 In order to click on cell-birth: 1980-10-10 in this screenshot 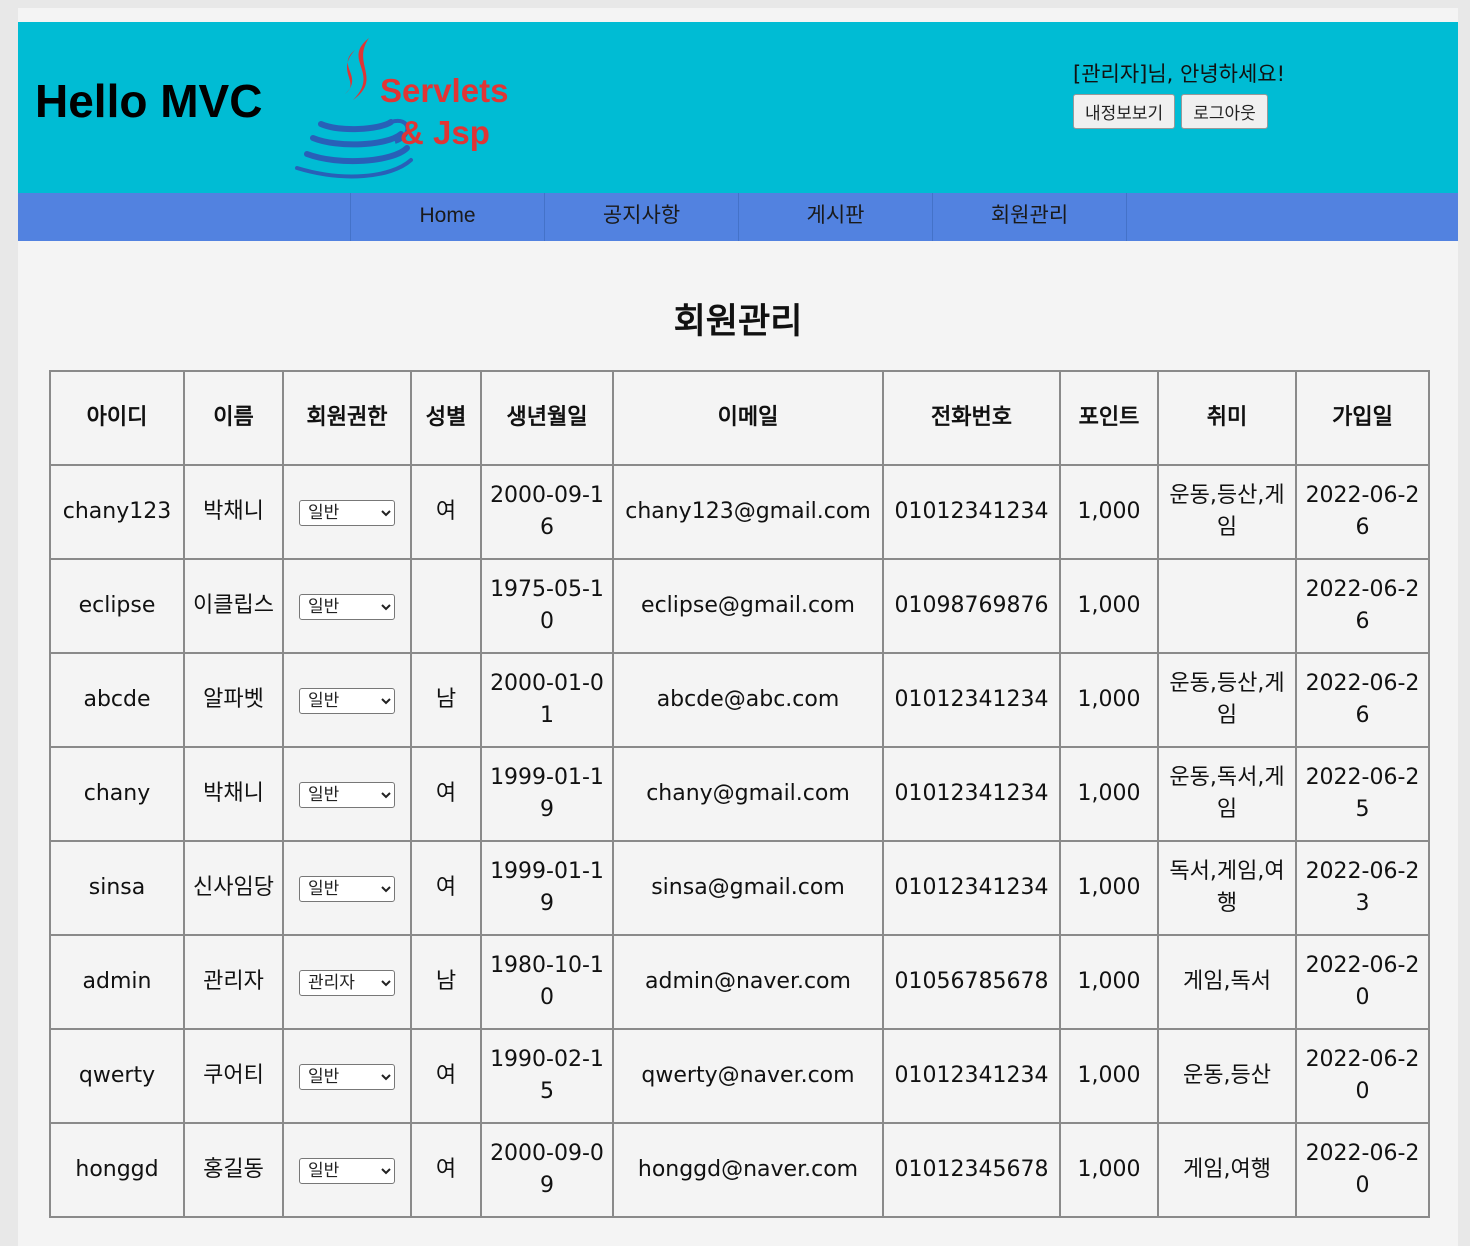, I will do `click(547, 982)`.